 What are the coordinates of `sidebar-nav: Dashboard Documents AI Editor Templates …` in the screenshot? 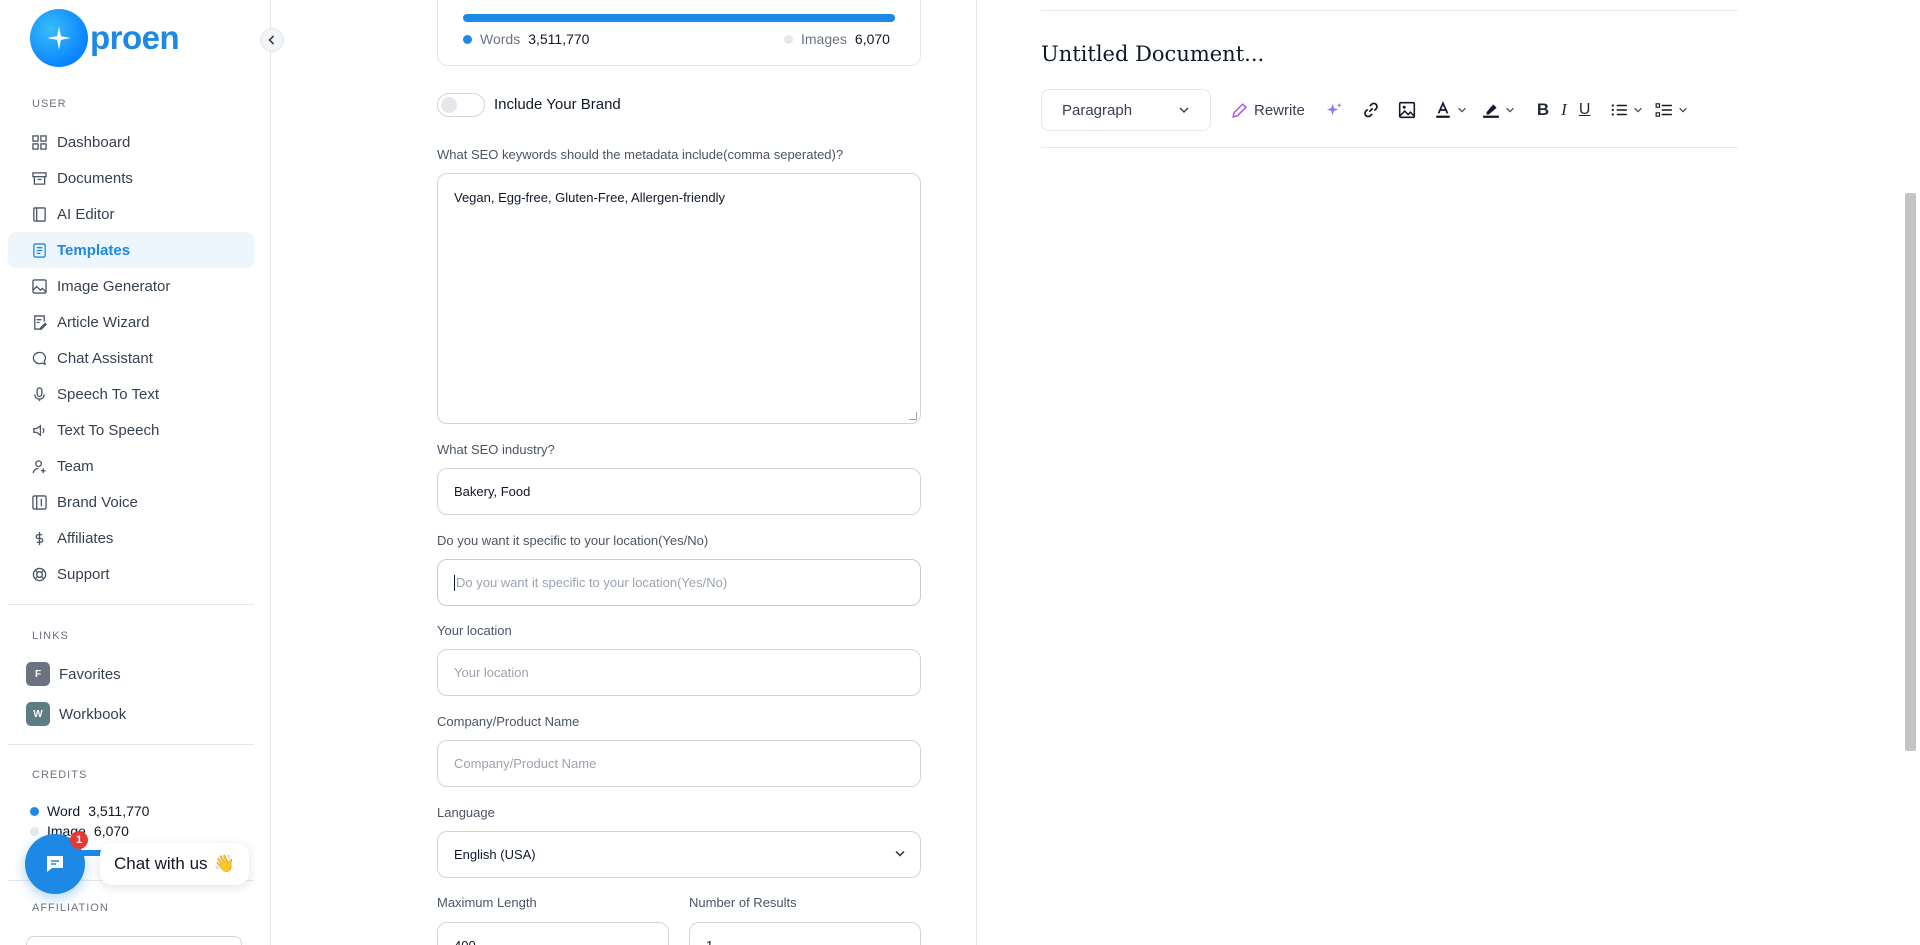 It's located at (131, 358).